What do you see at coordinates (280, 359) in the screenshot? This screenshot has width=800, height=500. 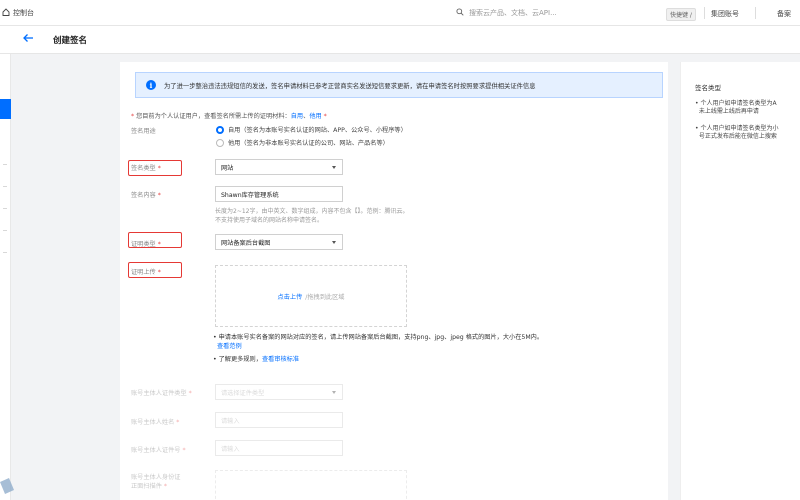 I see `review-standard-link: 查看审核标准` at bounding box center [280, 359].